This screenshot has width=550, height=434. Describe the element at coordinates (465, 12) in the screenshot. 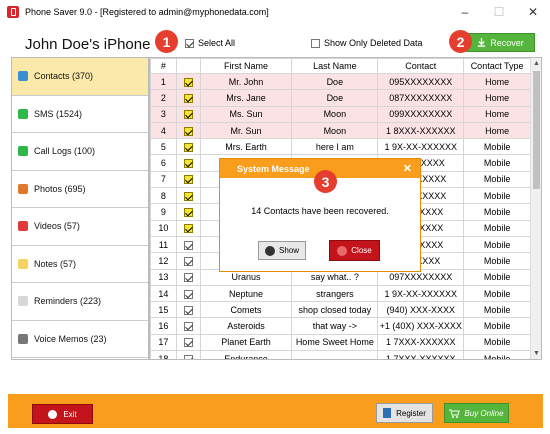

I see `minimize-button: –` at that location.